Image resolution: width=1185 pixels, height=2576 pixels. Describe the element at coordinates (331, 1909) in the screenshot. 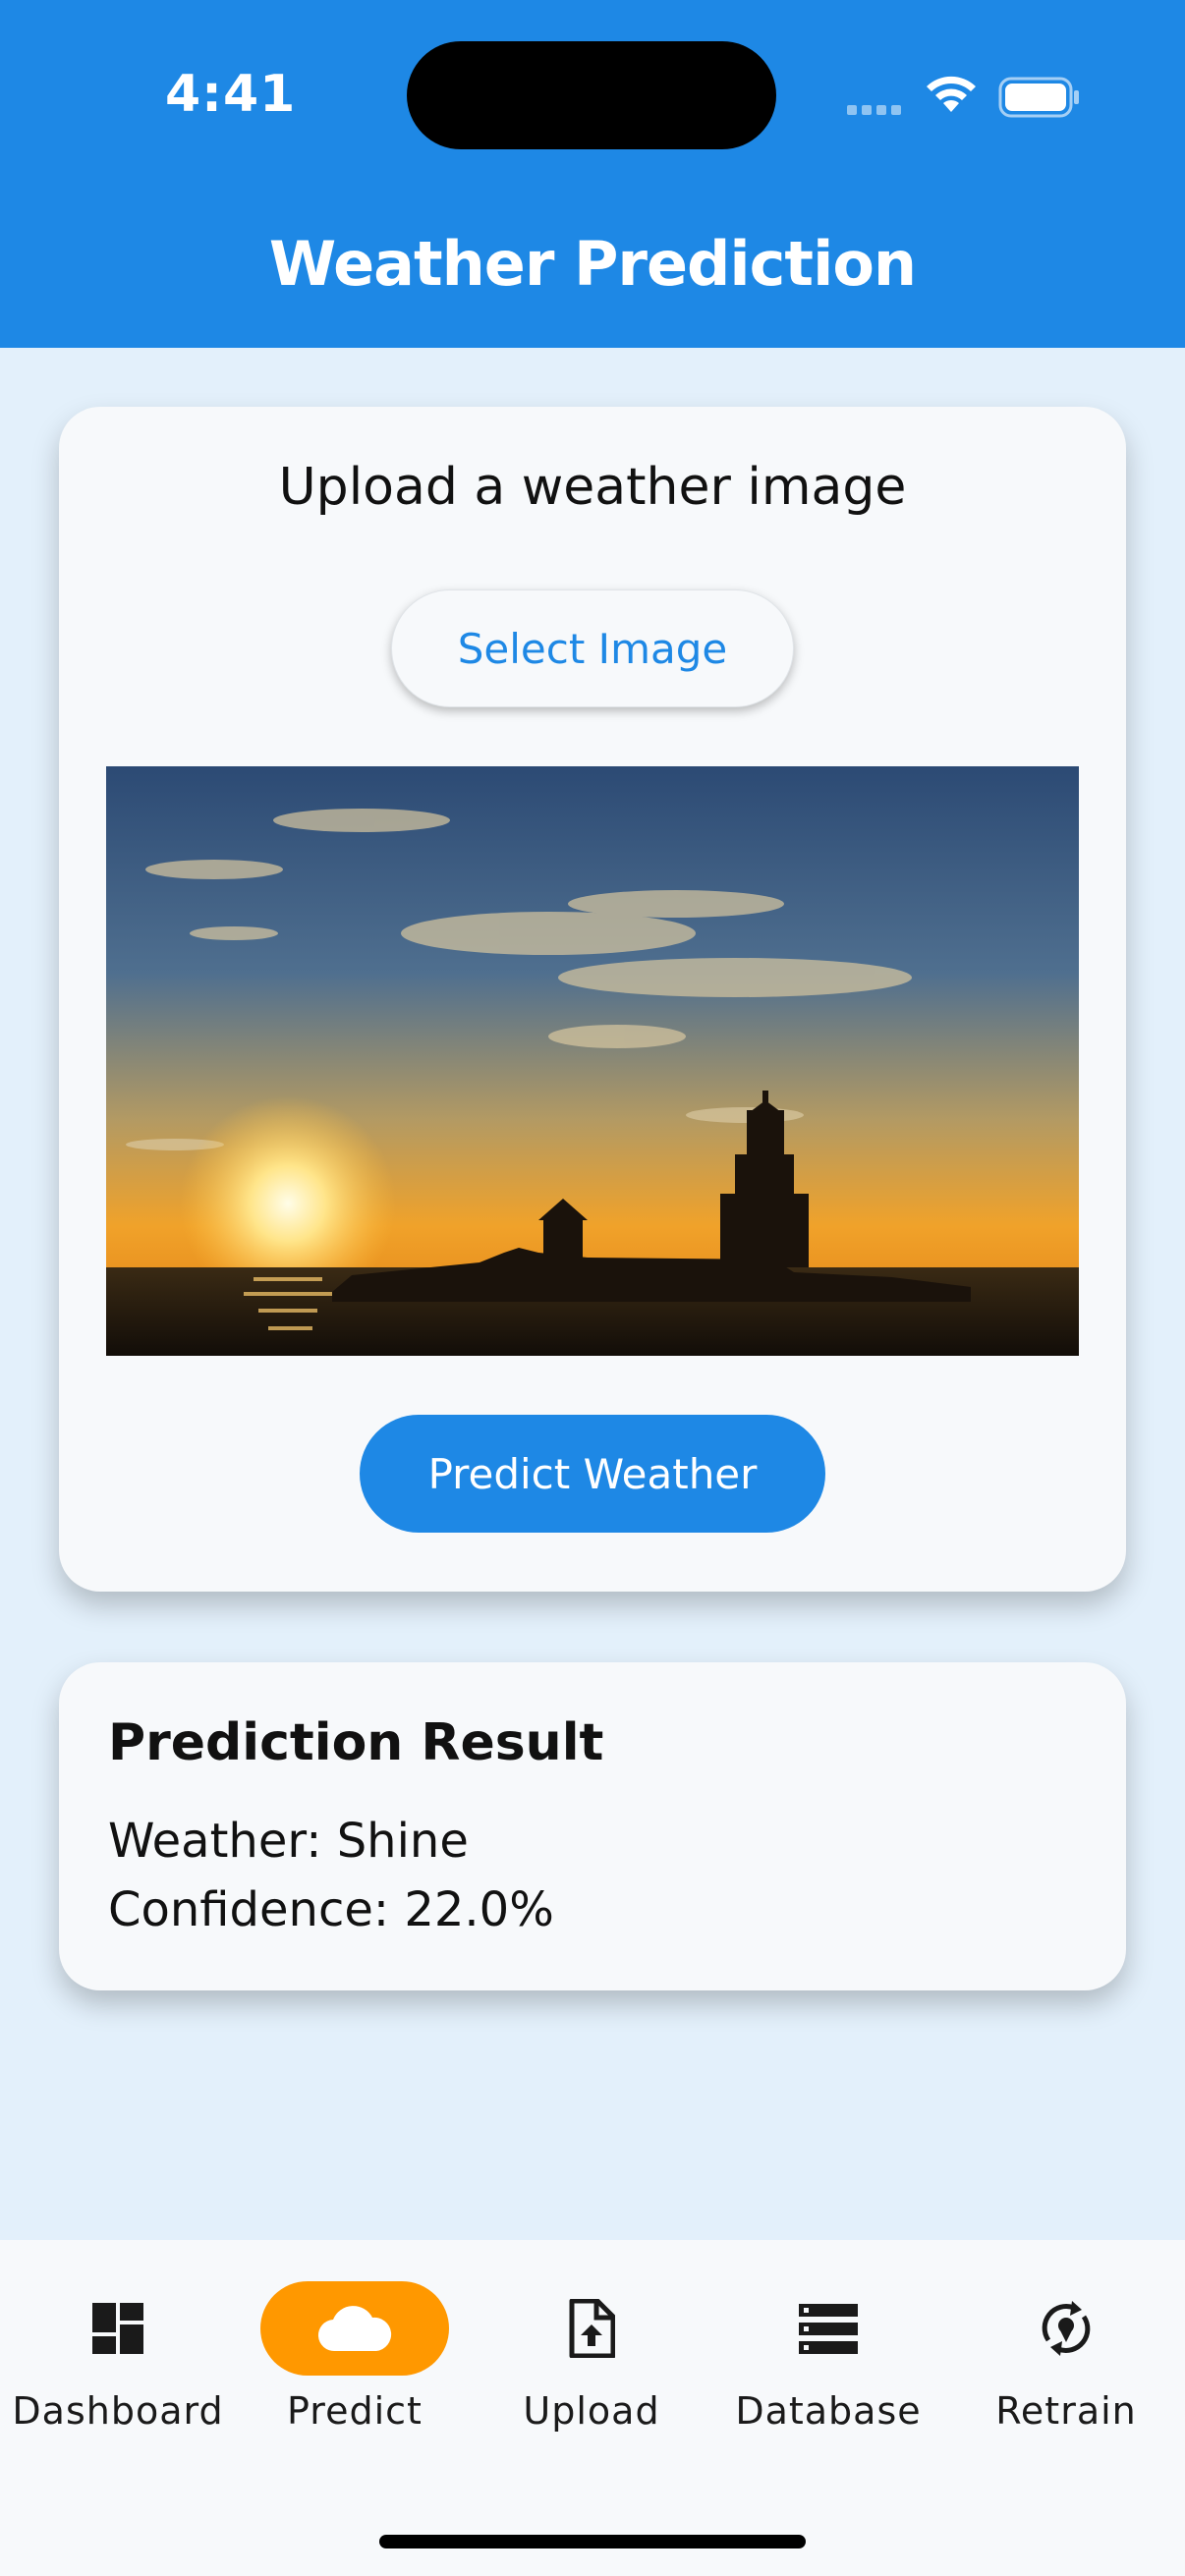

I see `confidence-result: Confidence: 22.0%` at that location.